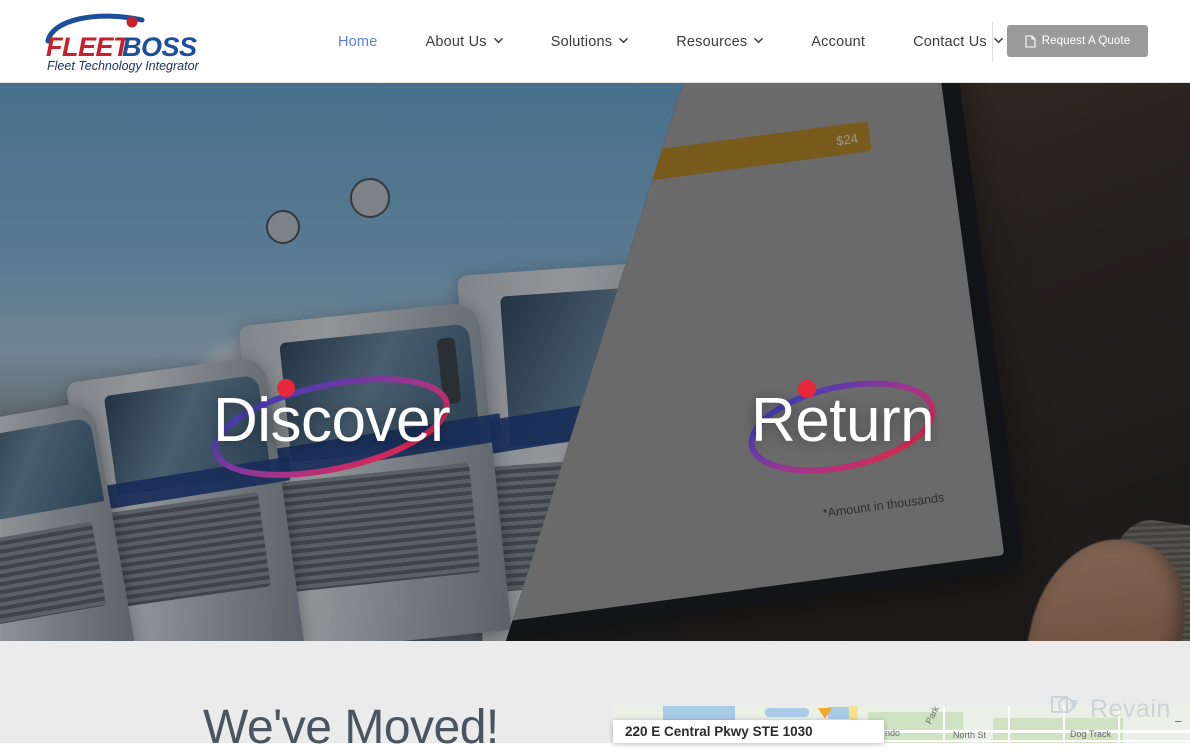 The width and height of the screenshot is (1190, 755). I want to click on svg-text: BOSS, so click(159, 47).